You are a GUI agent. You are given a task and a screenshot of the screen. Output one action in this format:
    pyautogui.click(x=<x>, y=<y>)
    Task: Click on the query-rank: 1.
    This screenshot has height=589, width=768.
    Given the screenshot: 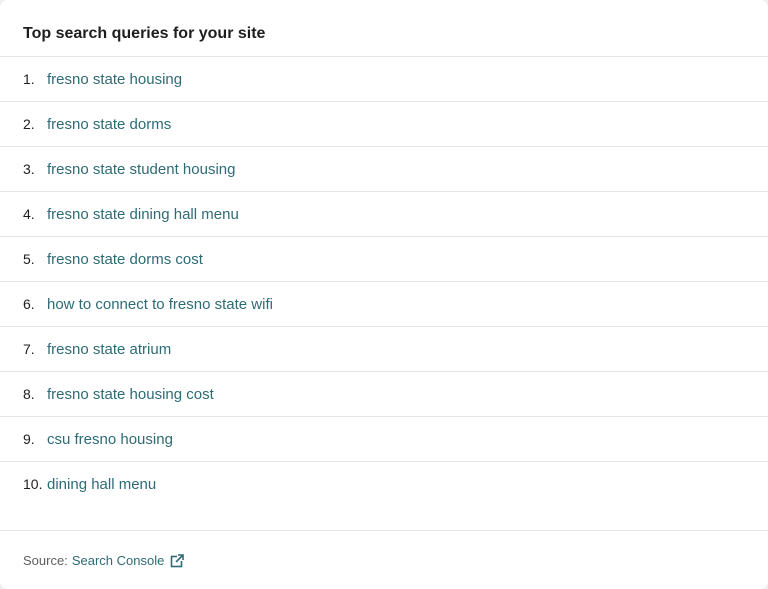 What is the action you would take?
    pyautogui.click(x=29, y=79)
    